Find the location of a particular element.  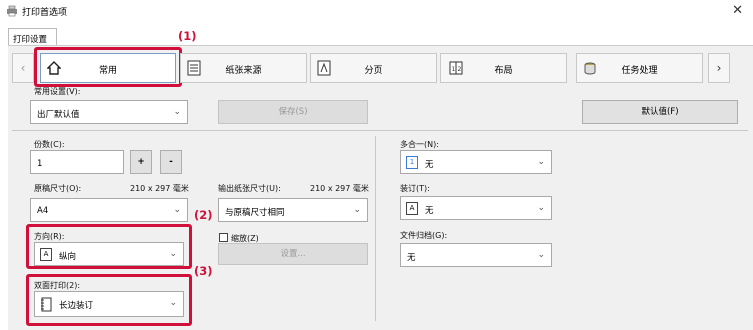

long-edge-binding-icon is located at coordinates (46, 304).